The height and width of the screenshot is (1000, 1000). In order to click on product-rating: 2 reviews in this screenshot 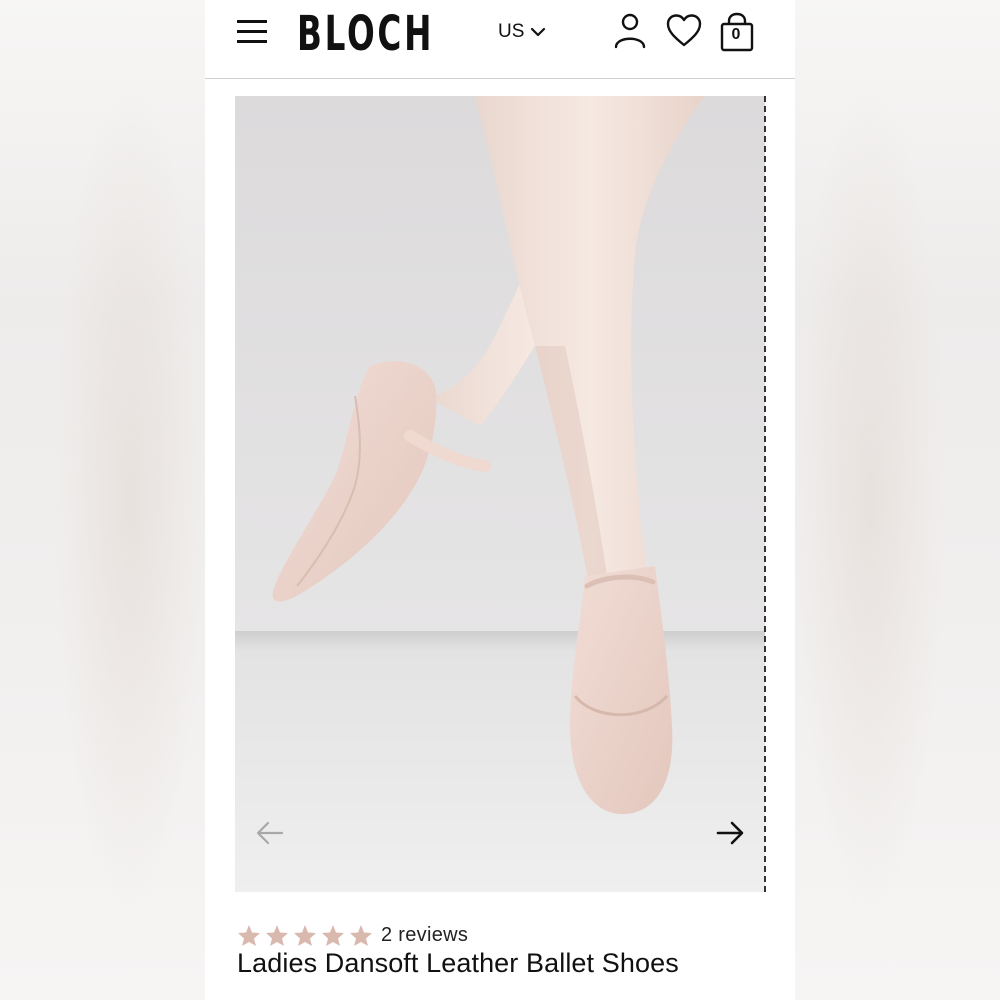, I will do `click(352, 935)`.